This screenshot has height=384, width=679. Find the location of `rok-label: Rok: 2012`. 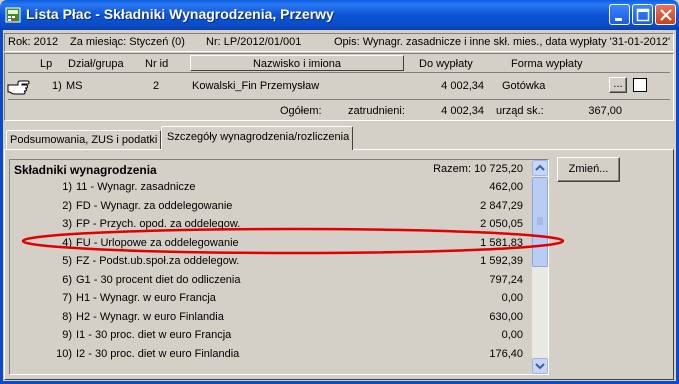

rok-label: Rok: 2012 is located at coordinates (33, 42).